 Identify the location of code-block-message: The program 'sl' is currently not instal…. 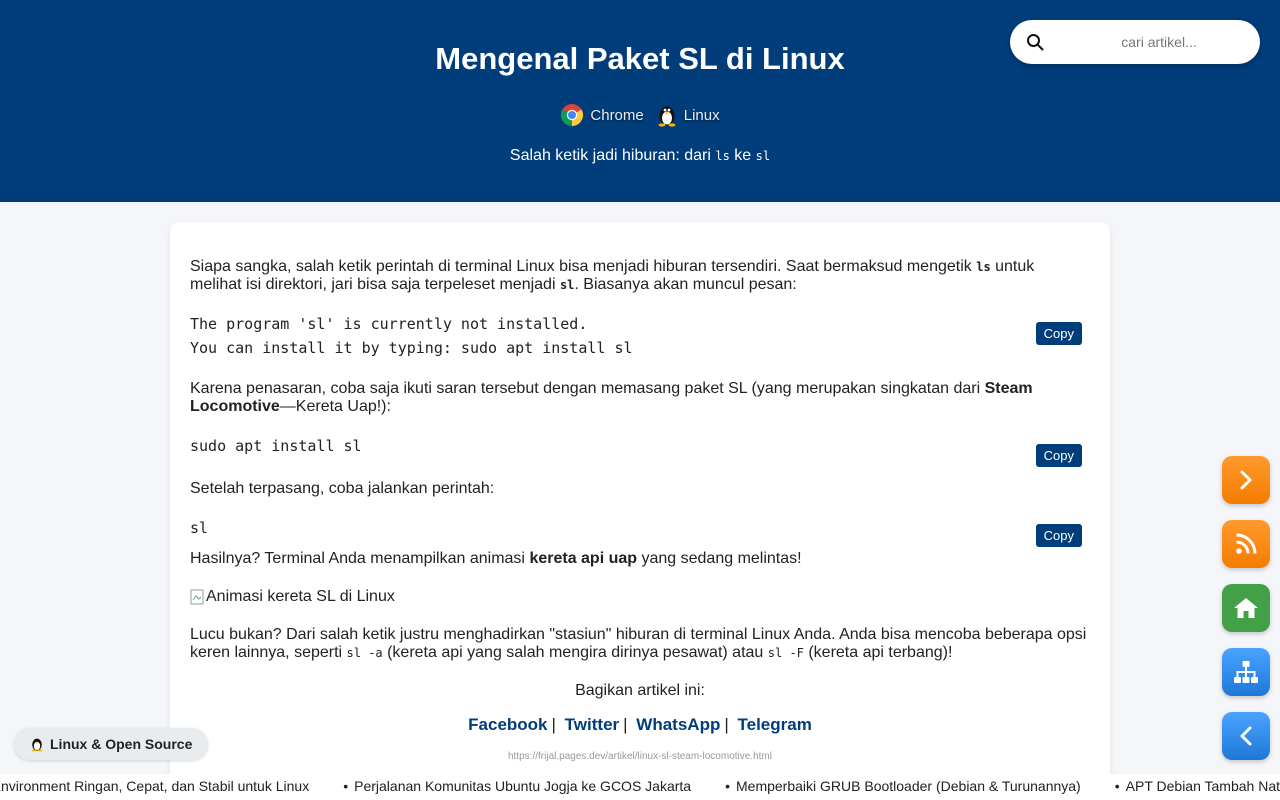
(640, 336).